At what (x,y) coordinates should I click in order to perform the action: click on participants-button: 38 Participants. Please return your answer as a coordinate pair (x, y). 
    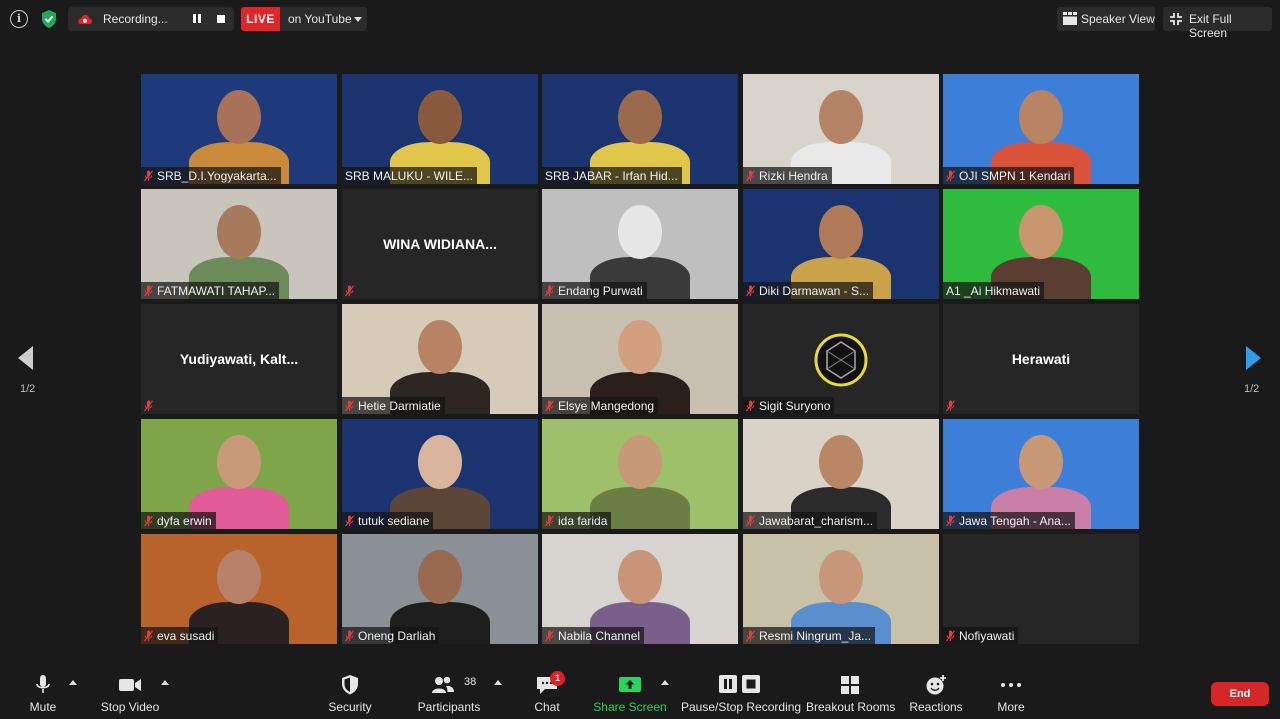
    Looking at the image, I should click on (449, 691).